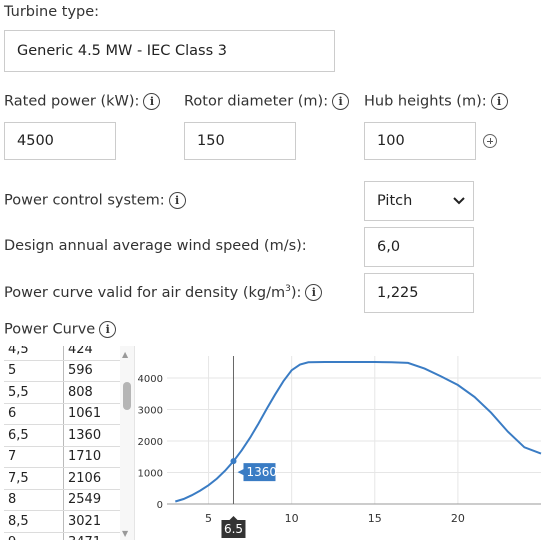  What do you see at coordinates (208, 518) in the screenshot?
I see `x-tick-label: 5` at bounding box center [208, 518].